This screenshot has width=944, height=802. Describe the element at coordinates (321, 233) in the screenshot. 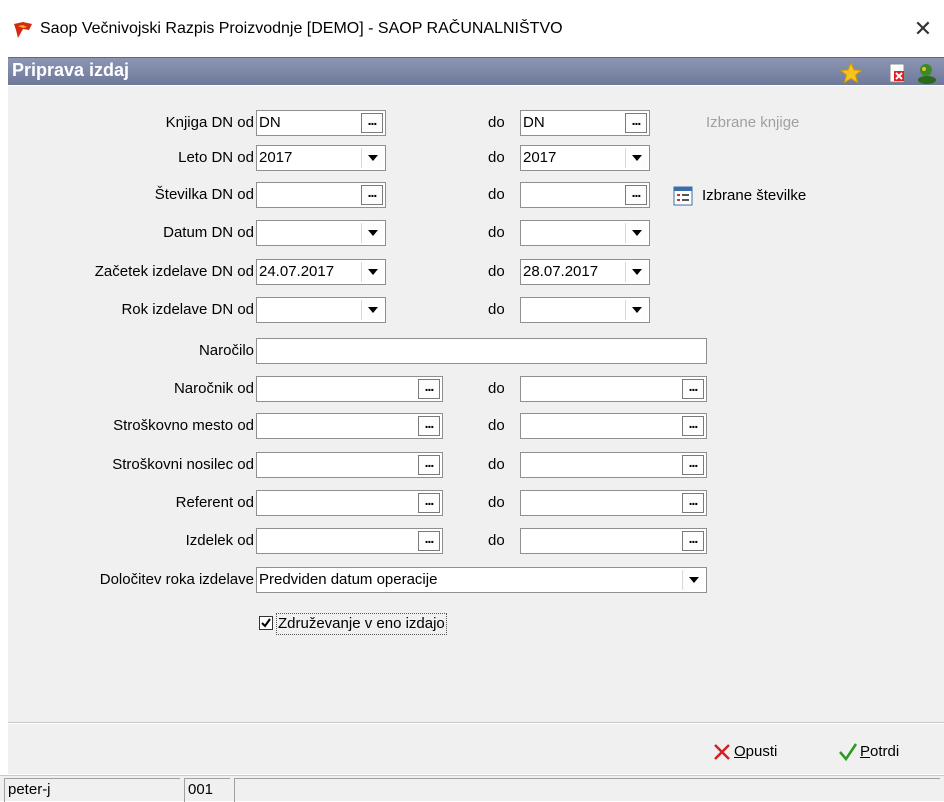

I see `datum-from-select` at that location.